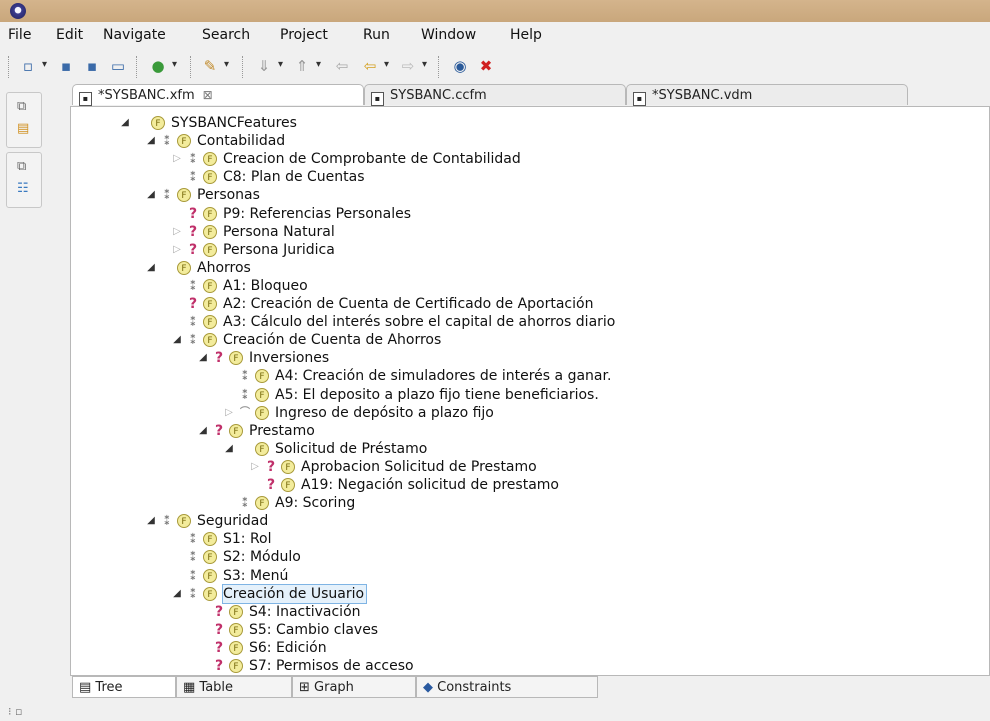 This screenshot has width=990, height=721. What do you see at coordinates (302, 66) in the screenshot?
I see `prev-annotation-icon: ⇑` at bounding box center [302, 66].